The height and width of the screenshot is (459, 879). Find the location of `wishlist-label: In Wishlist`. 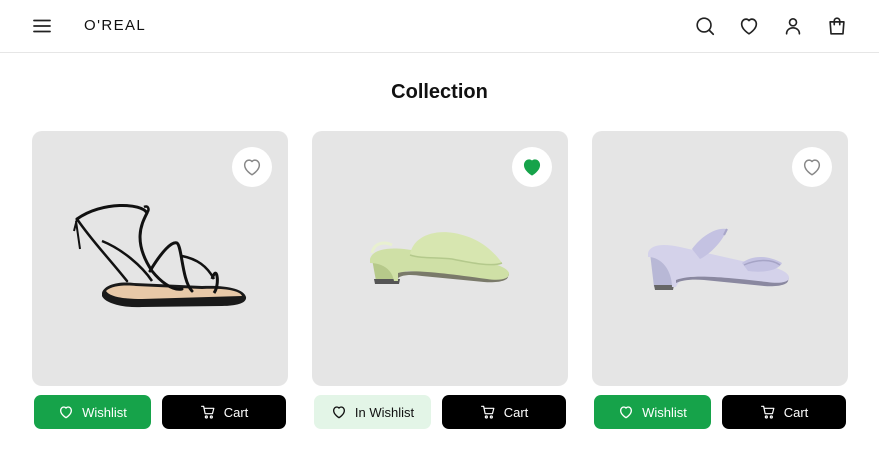

wishlist-label: In Wishlist is located at coordinates (384, 412).